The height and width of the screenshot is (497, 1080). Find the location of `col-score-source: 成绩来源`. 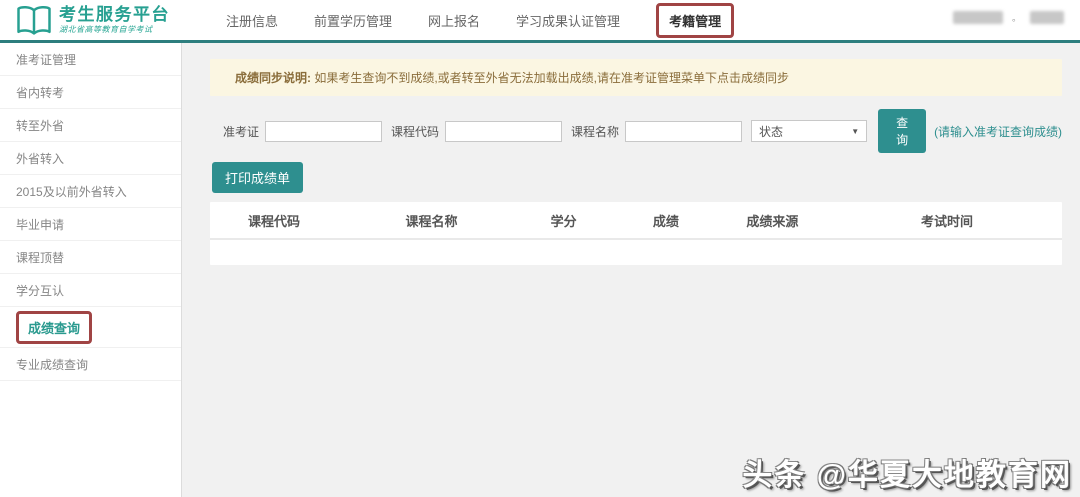

col-score-source: 成绩来源 is located at coordinates (772, 221).